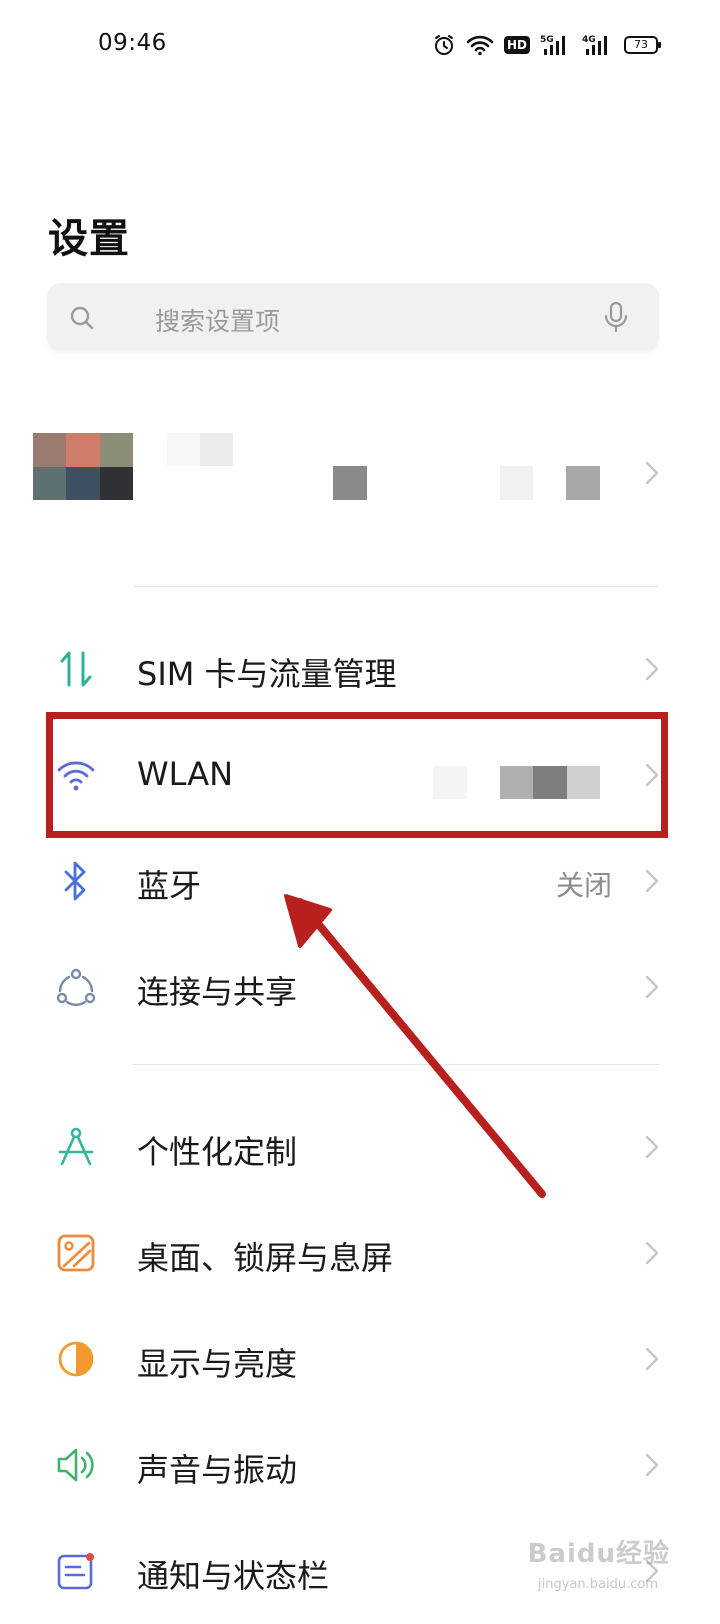 The width and height of the screenshot is (720, 1624). What do you see at coordinates (169, 886) in the screenshot?
I see `settings-item-label: 蓝牙` at bounding box center [169, 886].